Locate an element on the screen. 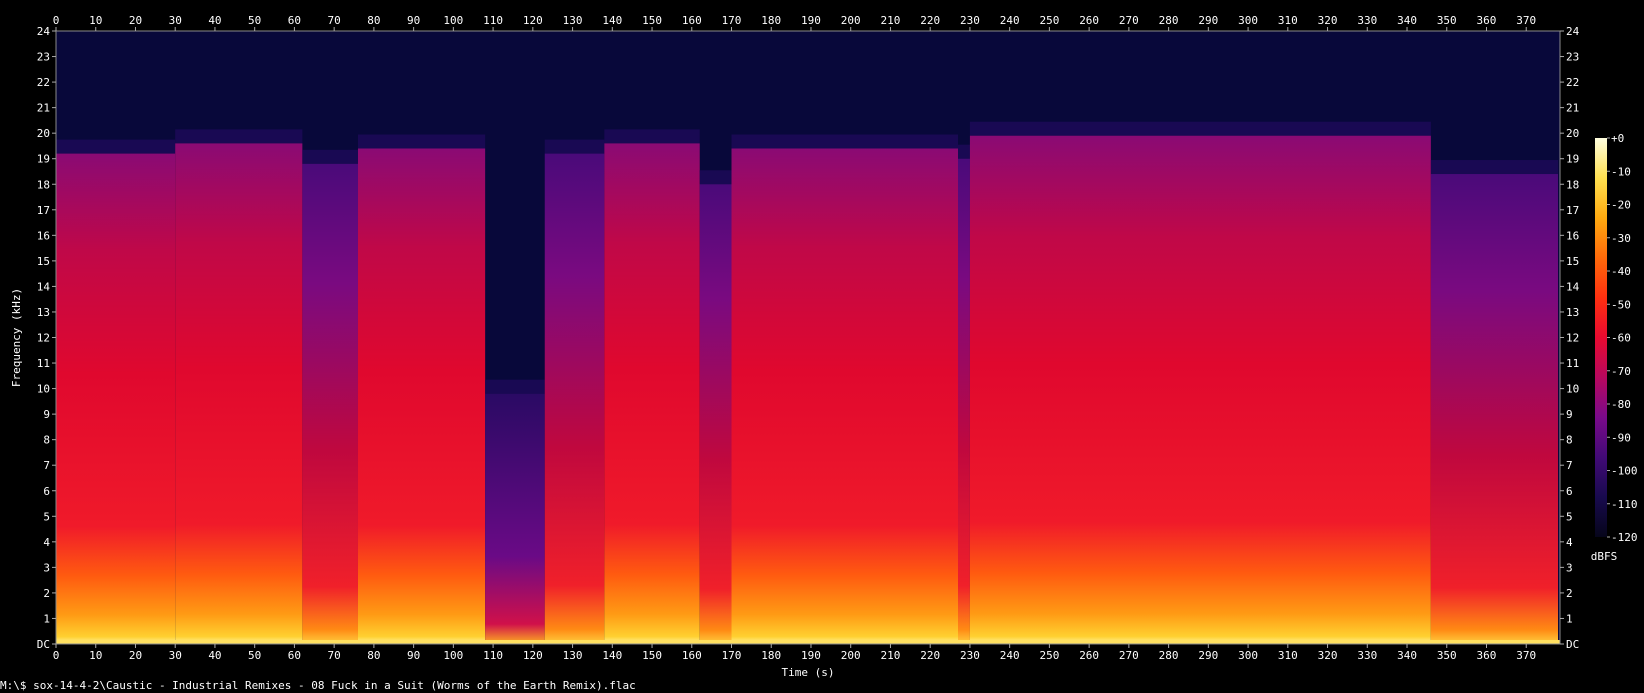 The height and width of the screenshot is (693, 1644). y-tick-label-left: 15 is located at coordinates (43, 261).